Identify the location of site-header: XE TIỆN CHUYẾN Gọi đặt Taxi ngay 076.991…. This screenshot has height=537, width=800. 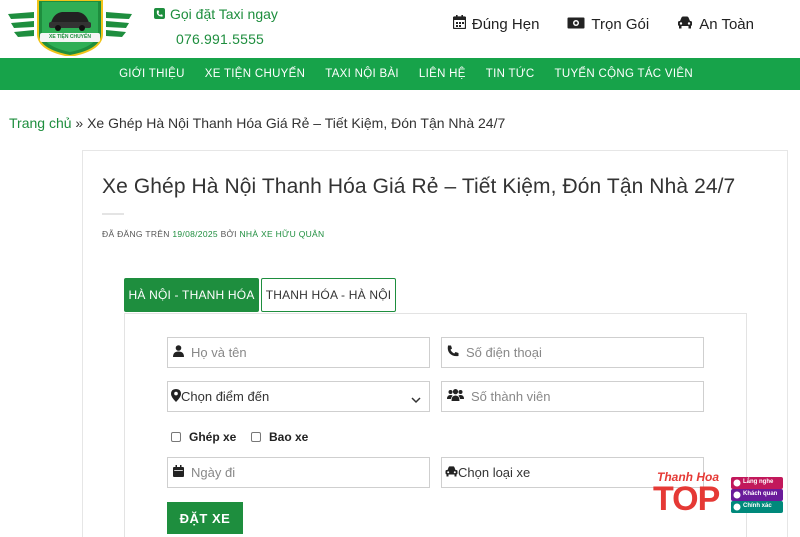
(400, 29).